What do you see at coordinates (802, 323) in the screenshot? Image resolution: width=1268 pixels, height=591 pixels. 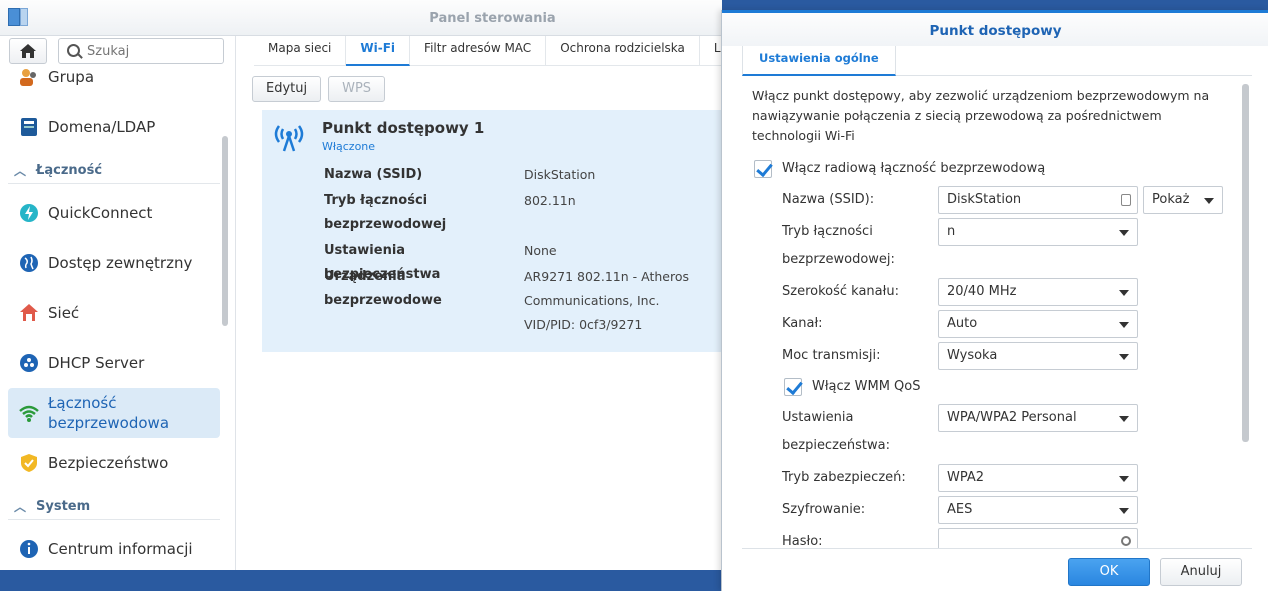 I see `channel-label: Kanał:` at bounding box center [802, 323].